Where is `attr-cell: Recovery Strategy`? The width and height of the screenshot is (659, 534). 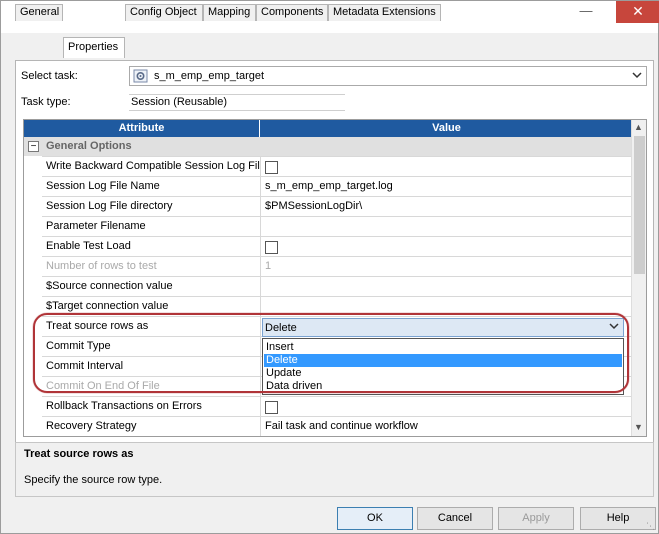 attr-cell: Recovery Strategy is located at coordinates (151, 426).